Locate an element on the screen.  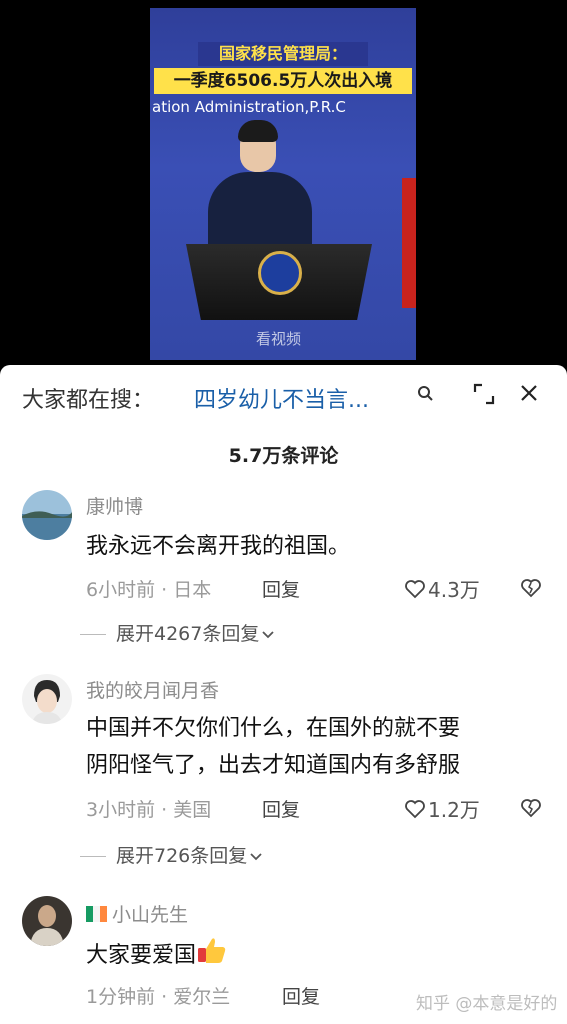
ireland-flag-icon is located at coordinates (97, 913).